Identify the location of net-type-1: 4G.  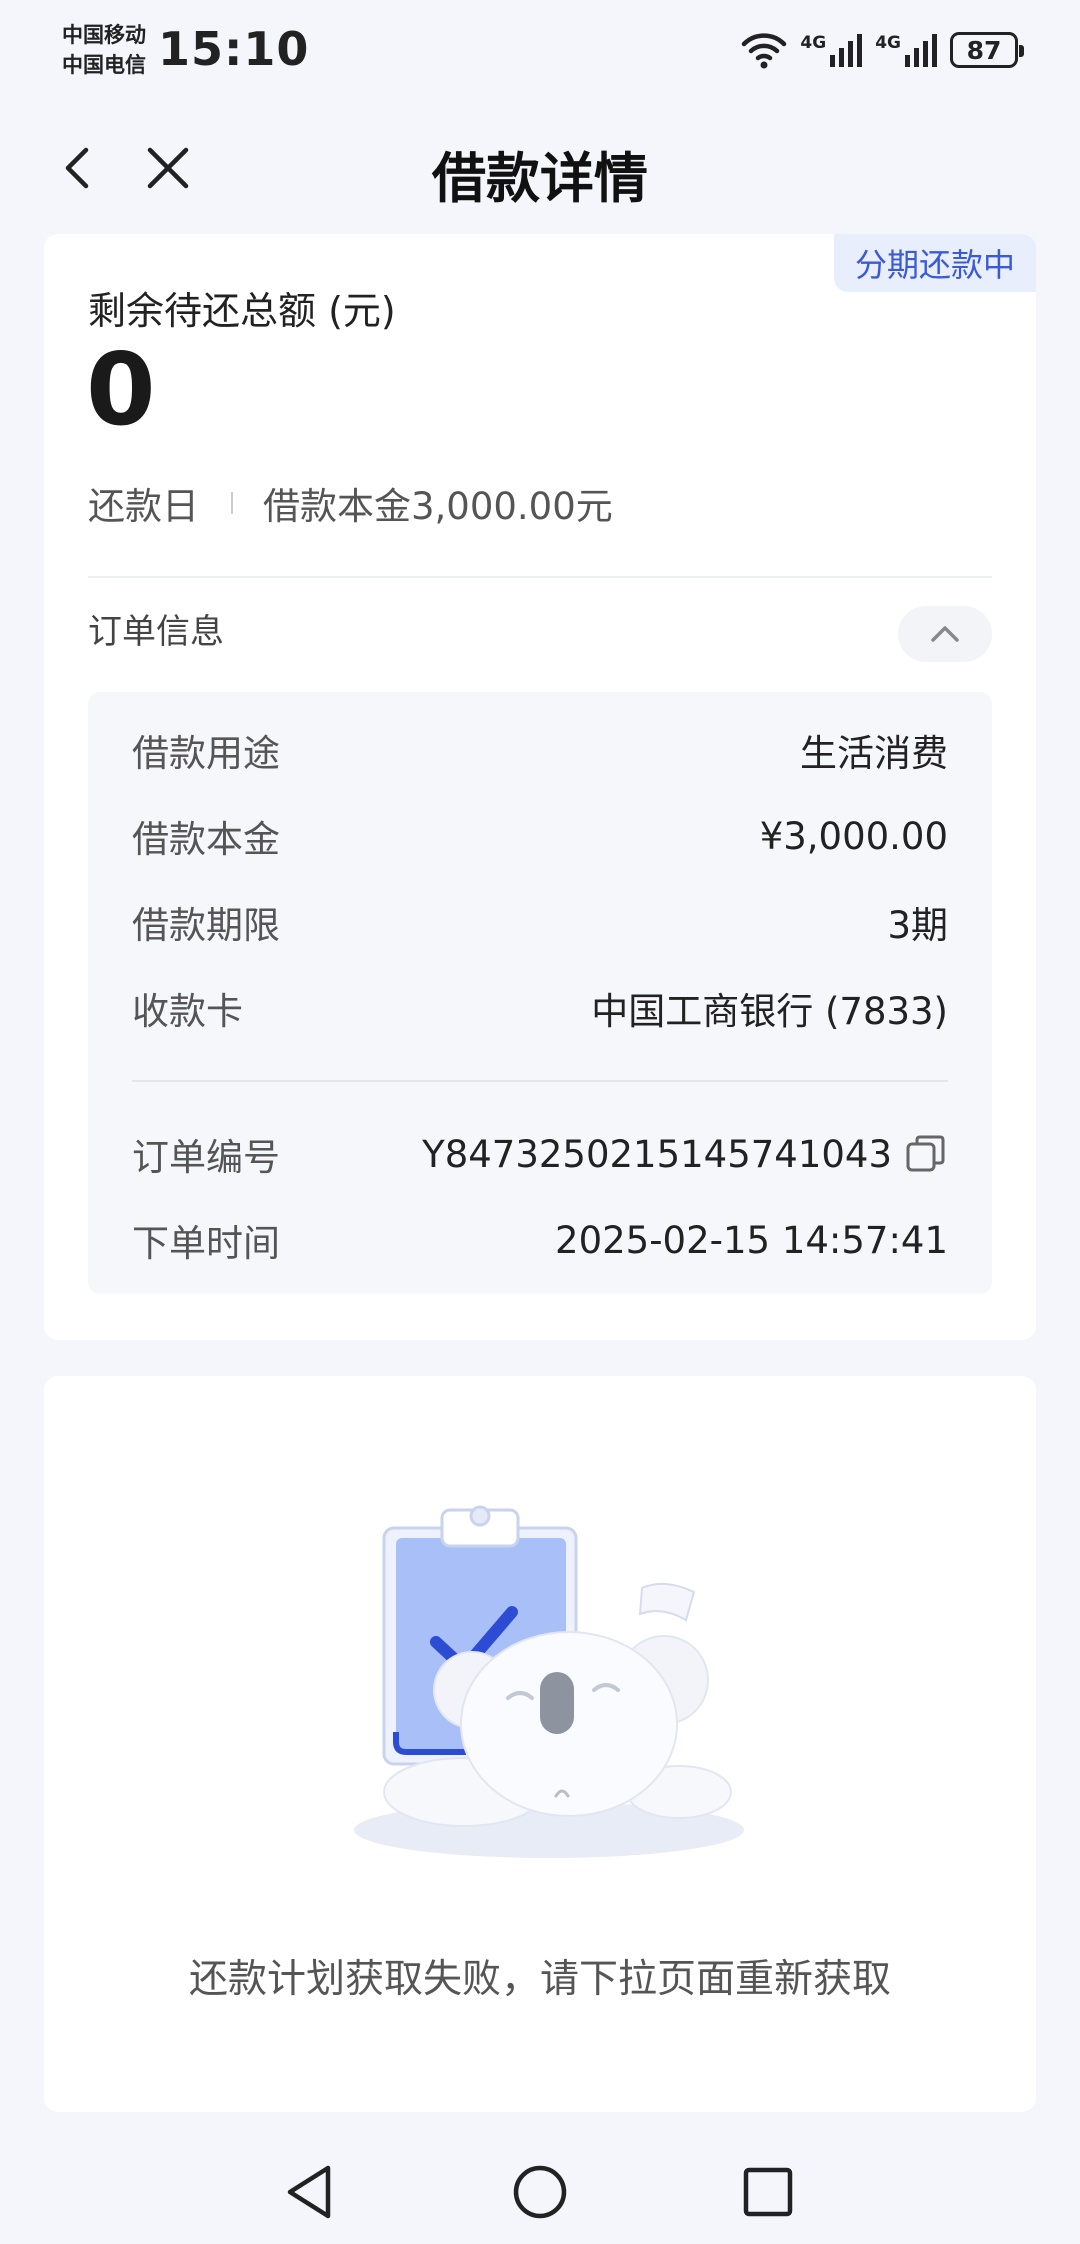
(813, 43).